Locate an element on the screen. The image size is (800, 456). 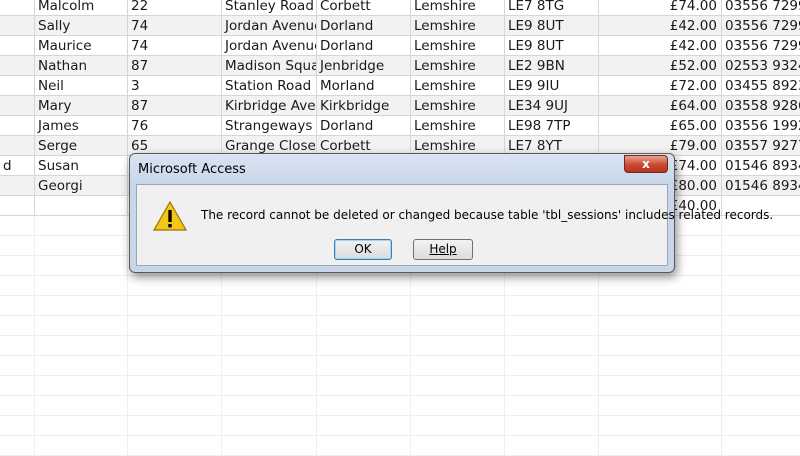
cell-phone: 03558 928645 is located at coordinates (761, 106).